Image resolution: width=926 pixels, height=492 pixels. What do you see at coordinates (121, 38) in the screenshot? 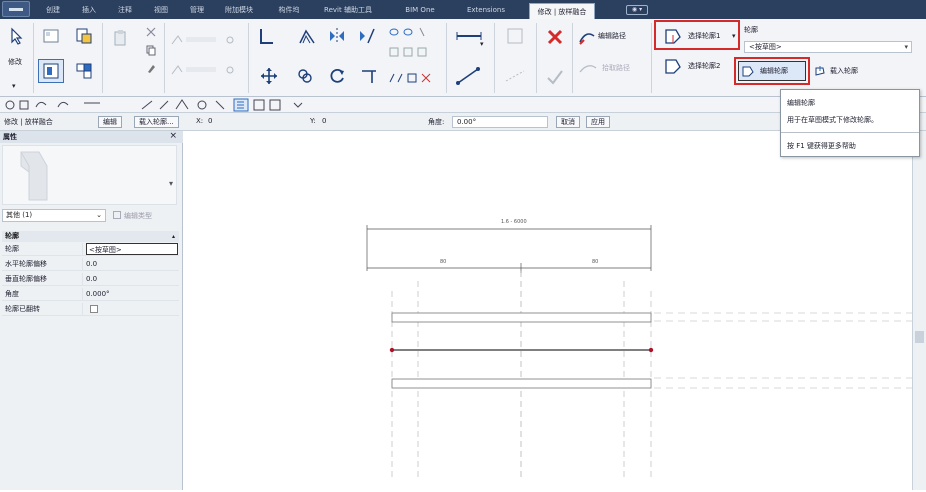
I see `paste-button` at bounding box center [121, 38].